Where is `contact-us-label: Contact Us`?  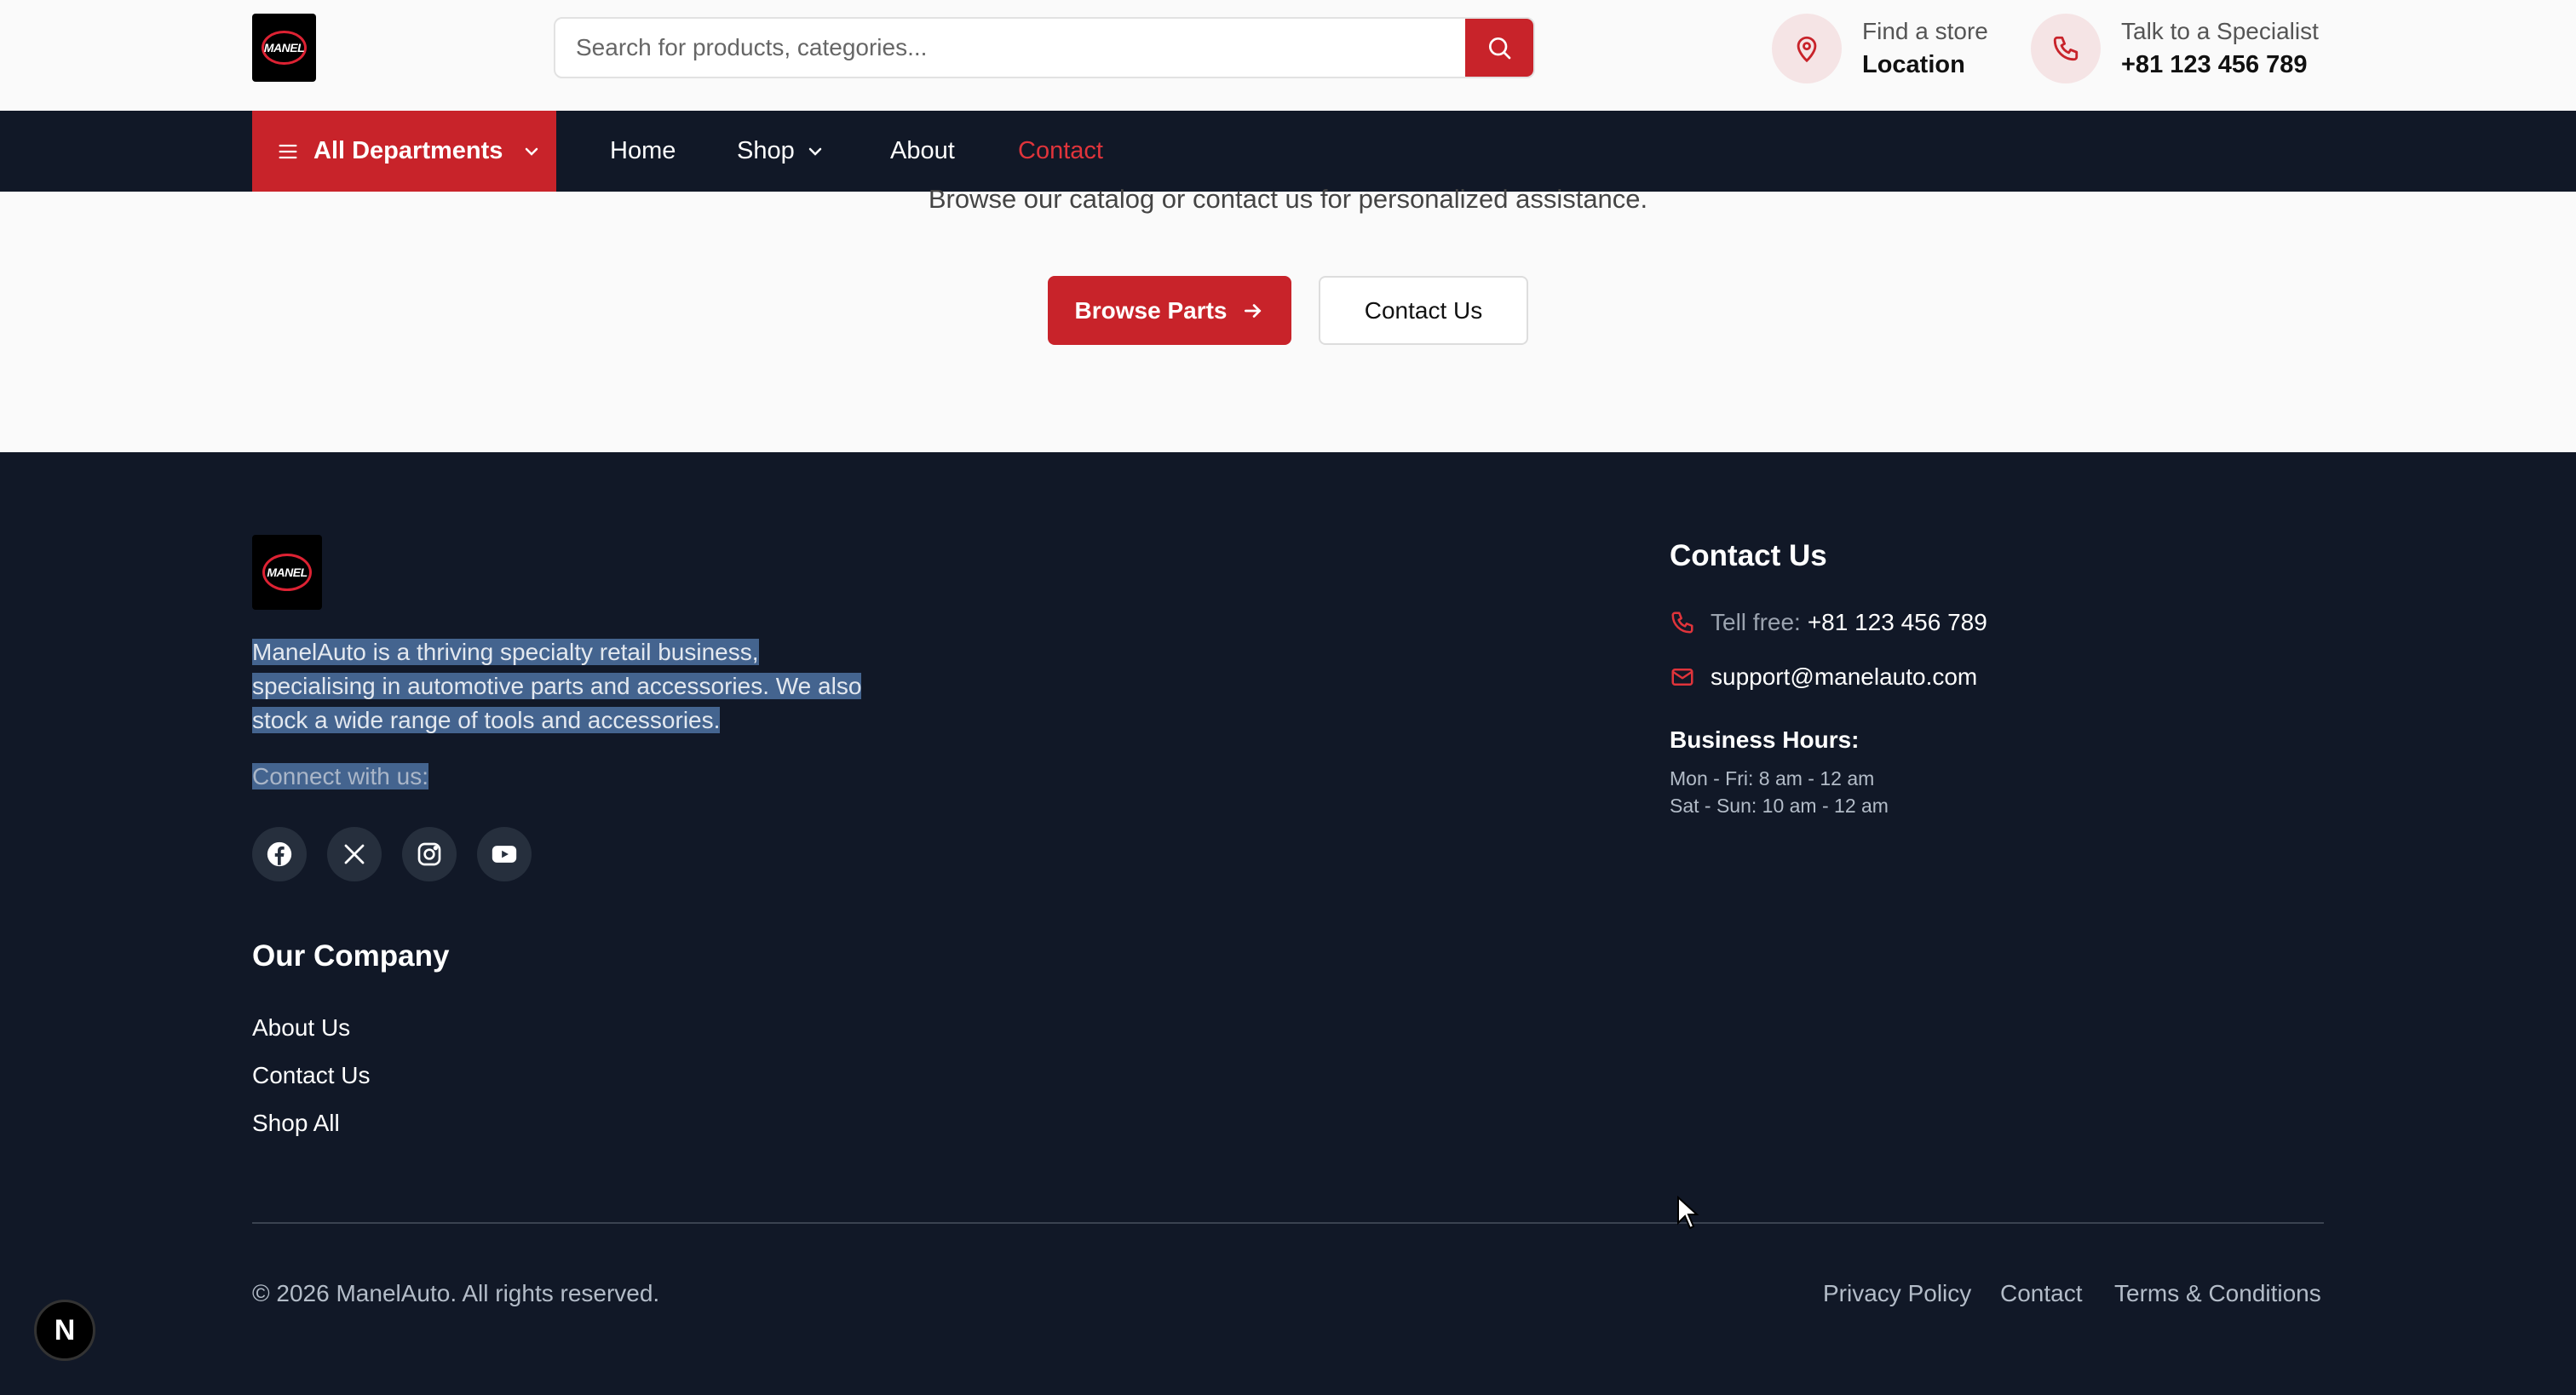 contact-us-label: Contact Us is located at coordinates (1424, 310).